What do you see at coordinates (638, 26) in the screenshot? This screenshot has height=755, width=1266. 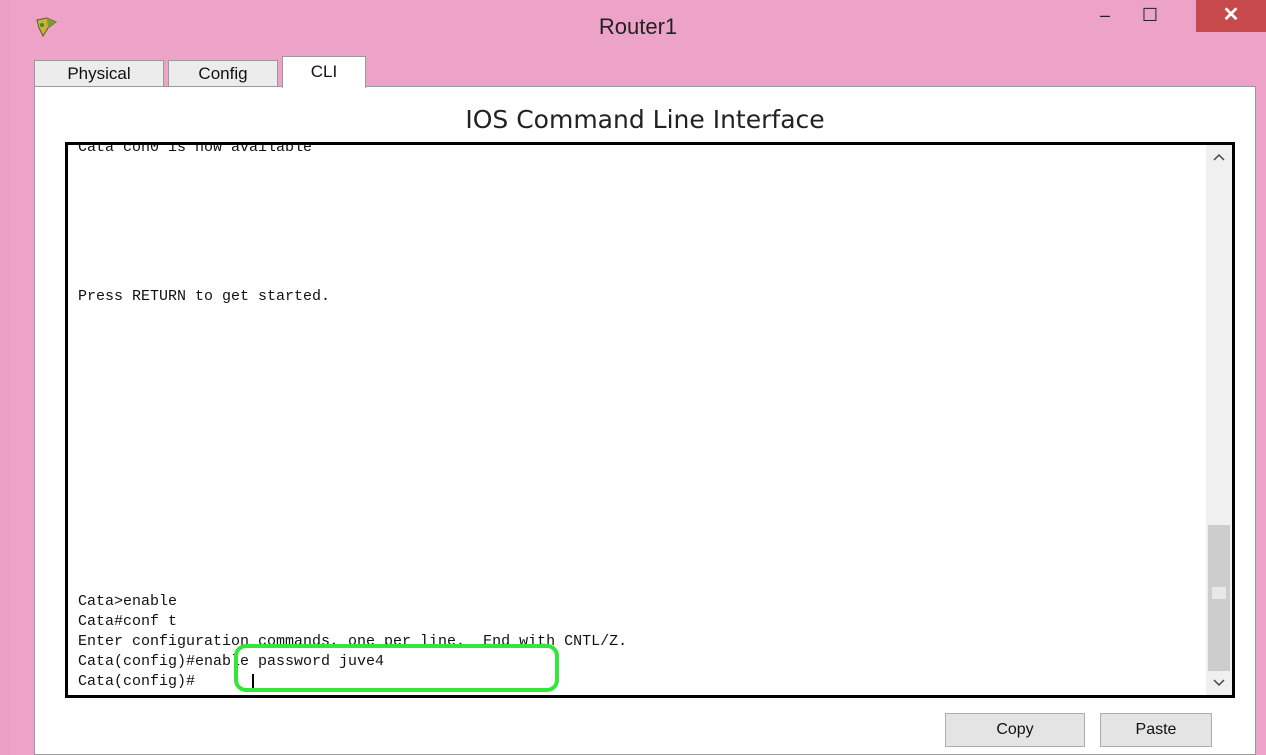 I see `window-title: Router1` at bounding box center [638, 26].